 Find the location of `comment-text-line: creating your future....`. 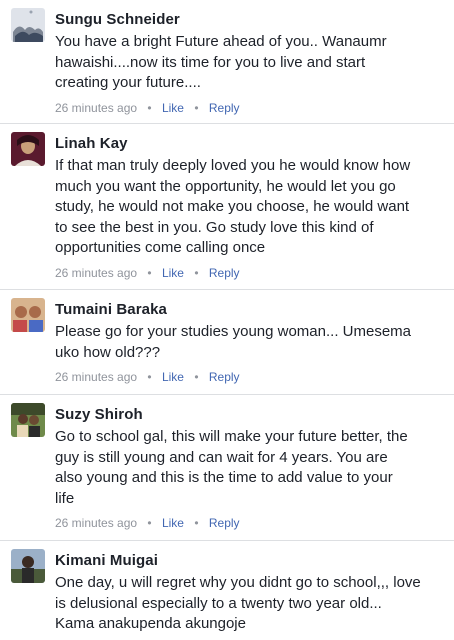

comment-text-line: creating your future.... is located at coordinates (128, 82).